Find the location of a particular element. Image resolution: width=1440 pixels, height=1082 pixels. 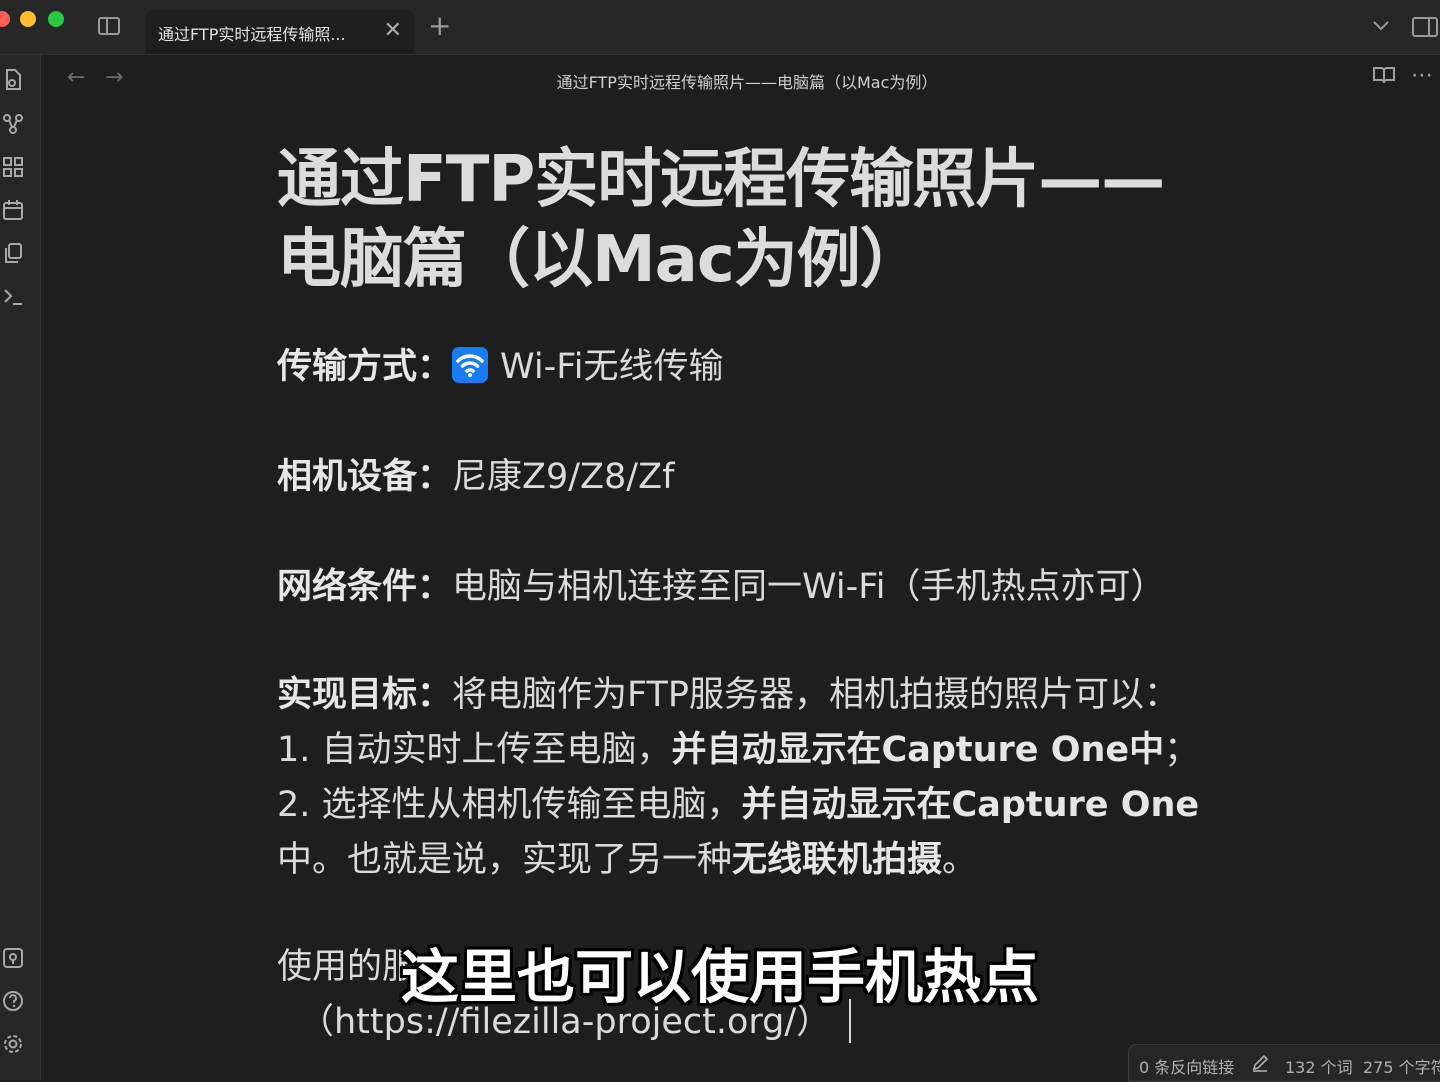

close-window-button is located at coordinates (5, 19).